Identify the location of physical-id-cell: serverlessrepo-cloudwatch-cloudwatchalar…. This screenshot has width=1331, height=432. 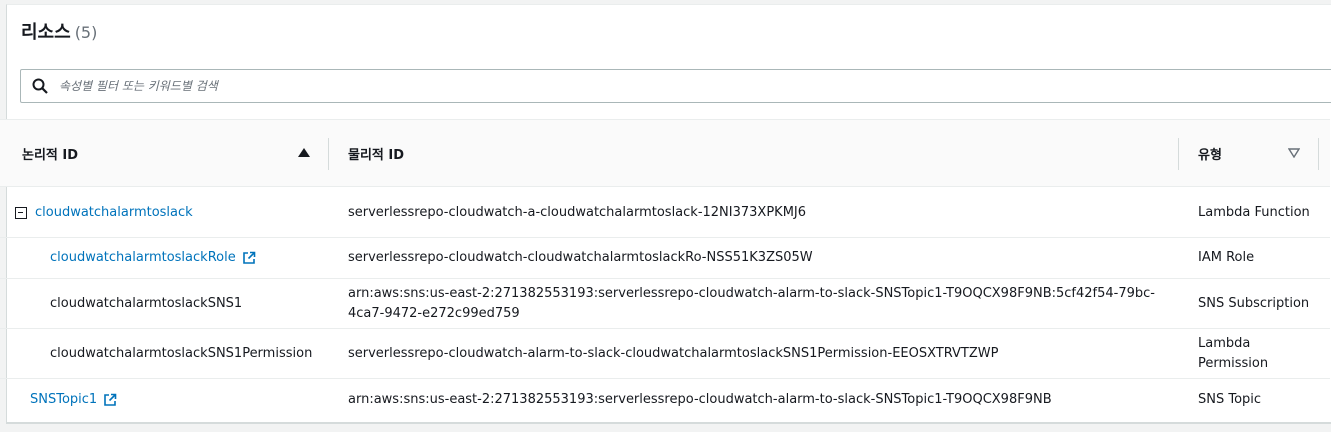
(580, 257).